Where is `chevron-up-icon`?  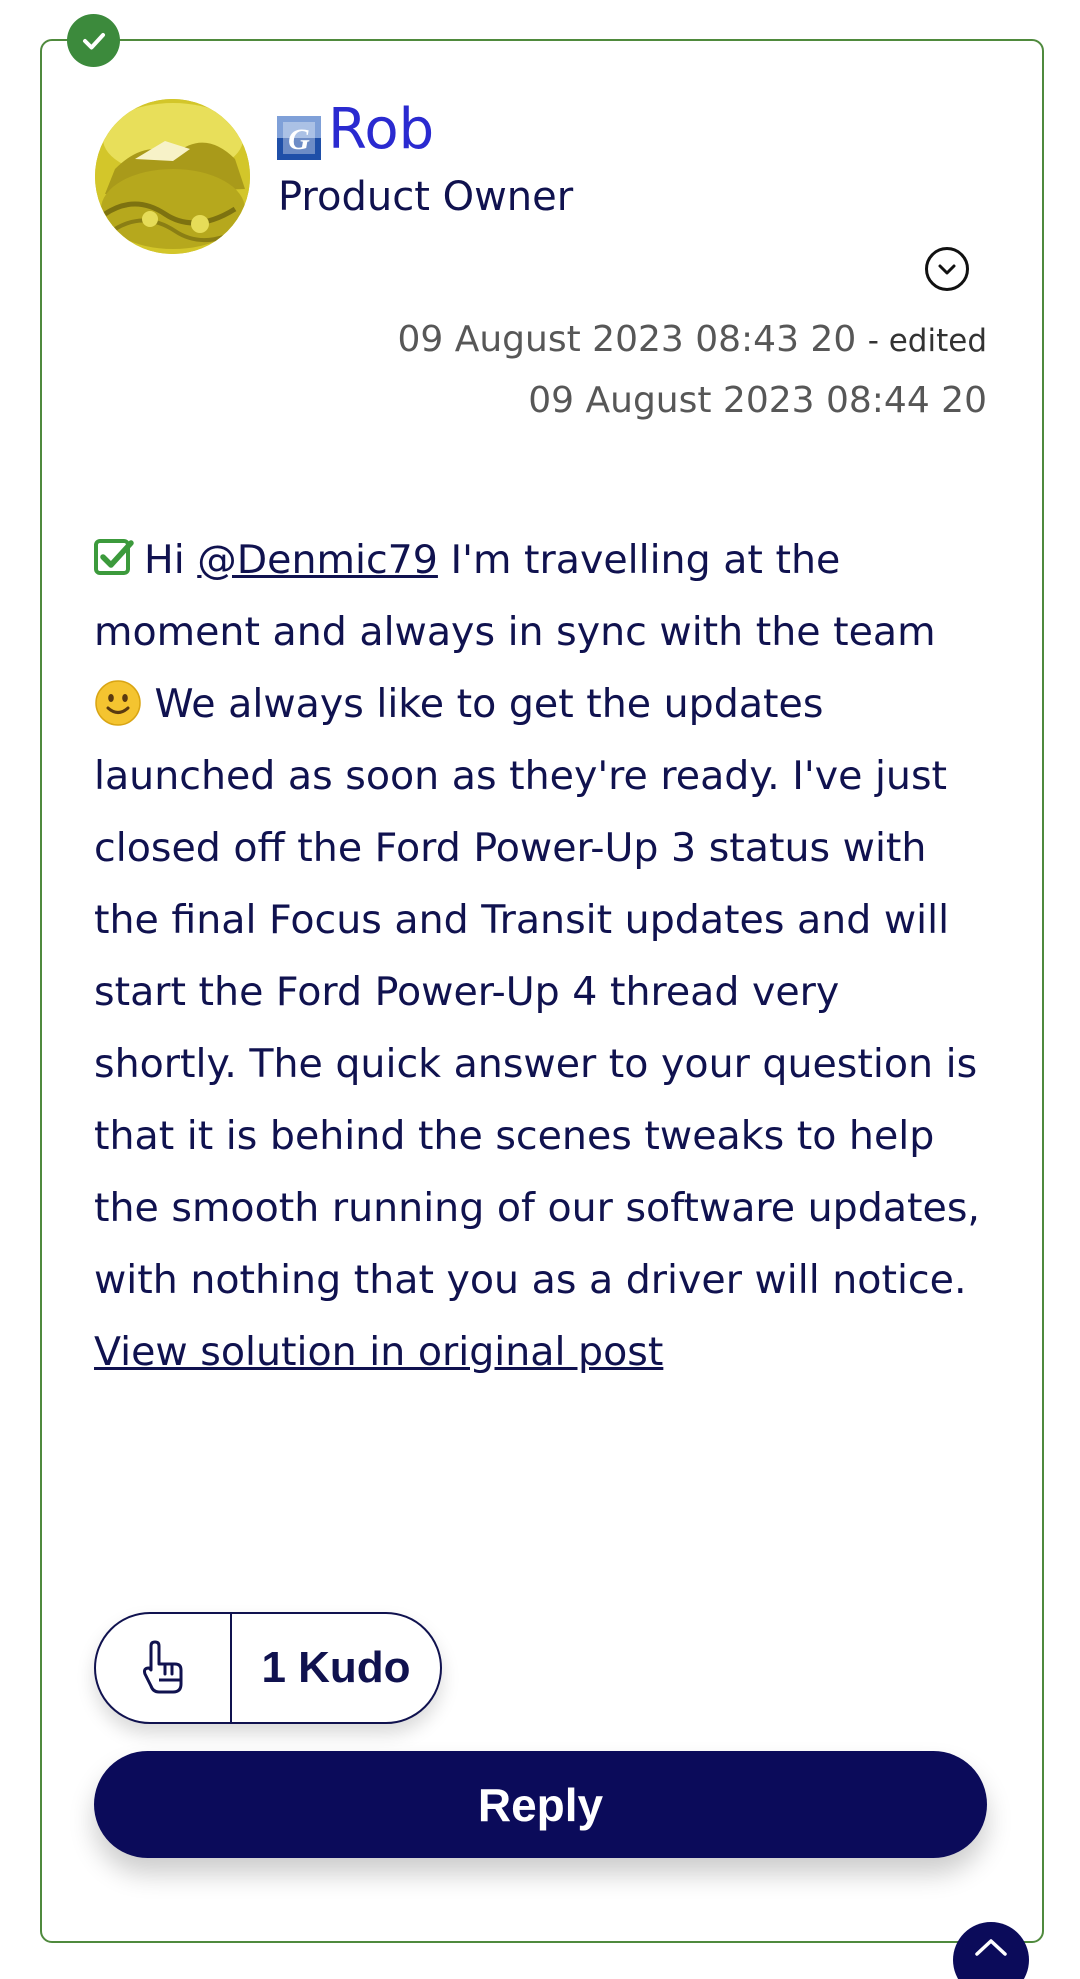
chevron-up-icon is located at coordinates (991, 1947).